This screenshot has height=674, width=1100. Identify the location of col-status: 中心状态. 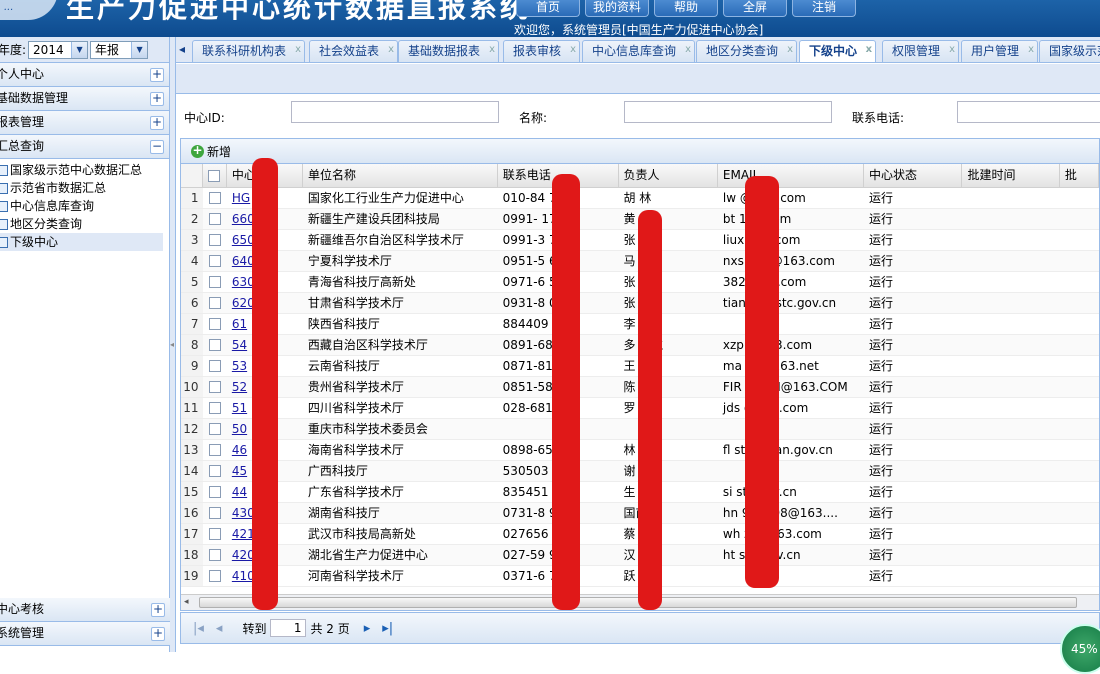
(913, 175).